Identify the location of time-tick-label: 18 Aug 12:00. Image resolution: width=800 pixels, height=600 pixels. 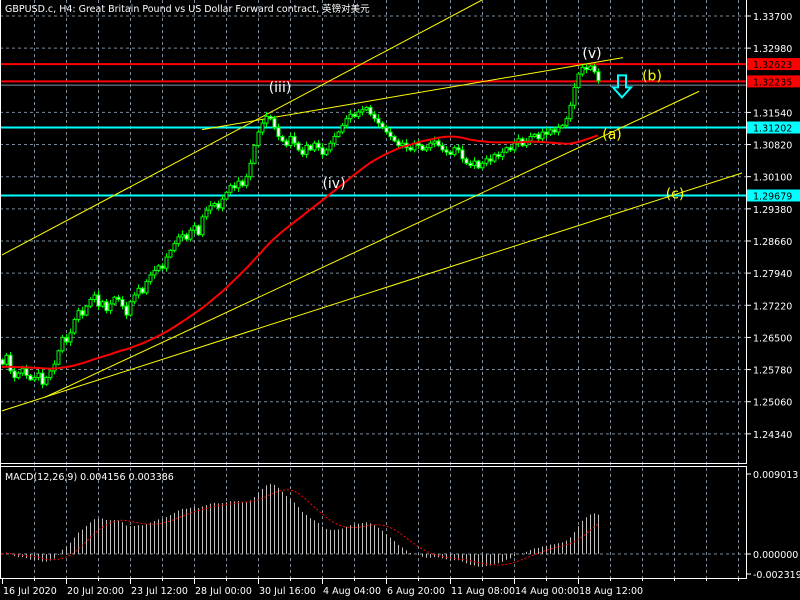
(611, 591).